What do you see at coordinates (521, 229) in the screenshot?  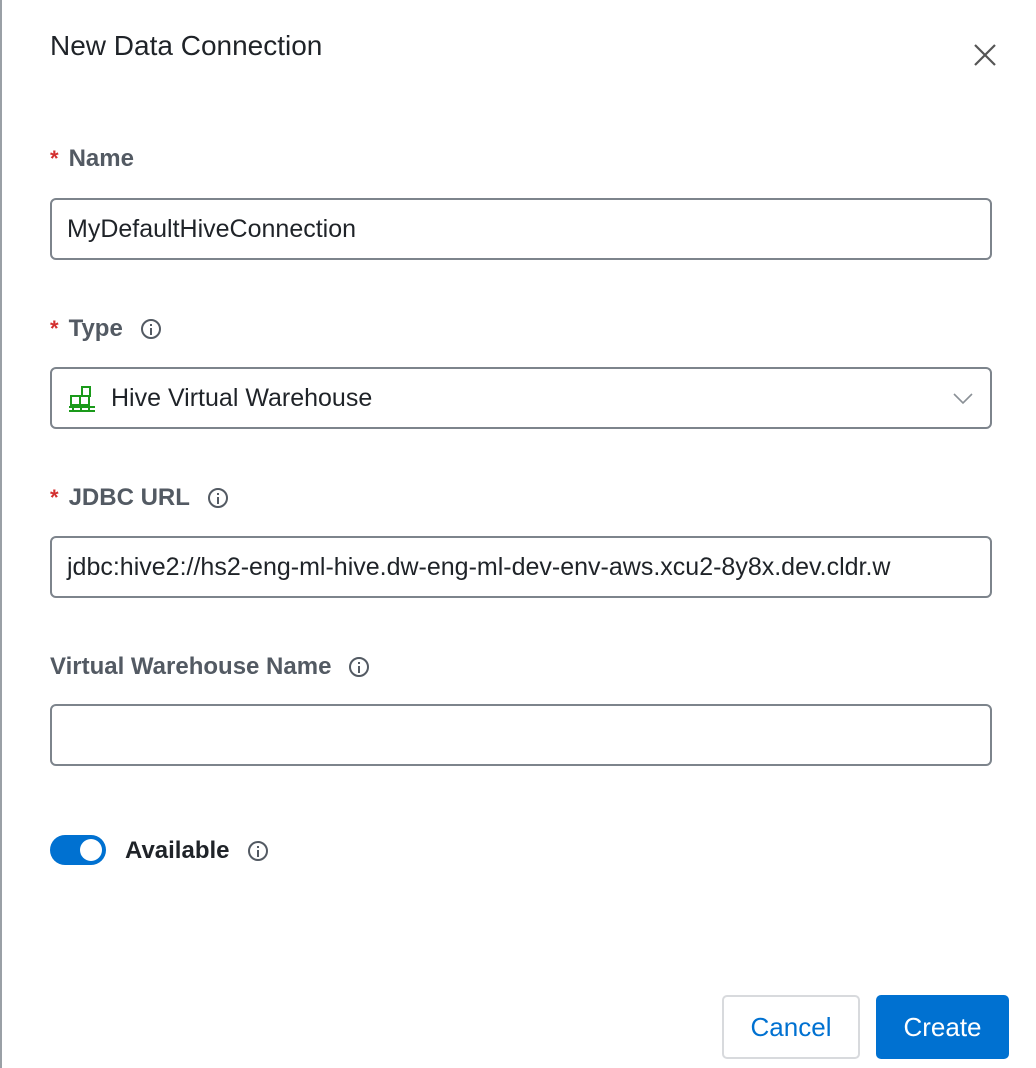 I see `name-input: MyDefaultHiveConnection` at bounding box center [521, 229].